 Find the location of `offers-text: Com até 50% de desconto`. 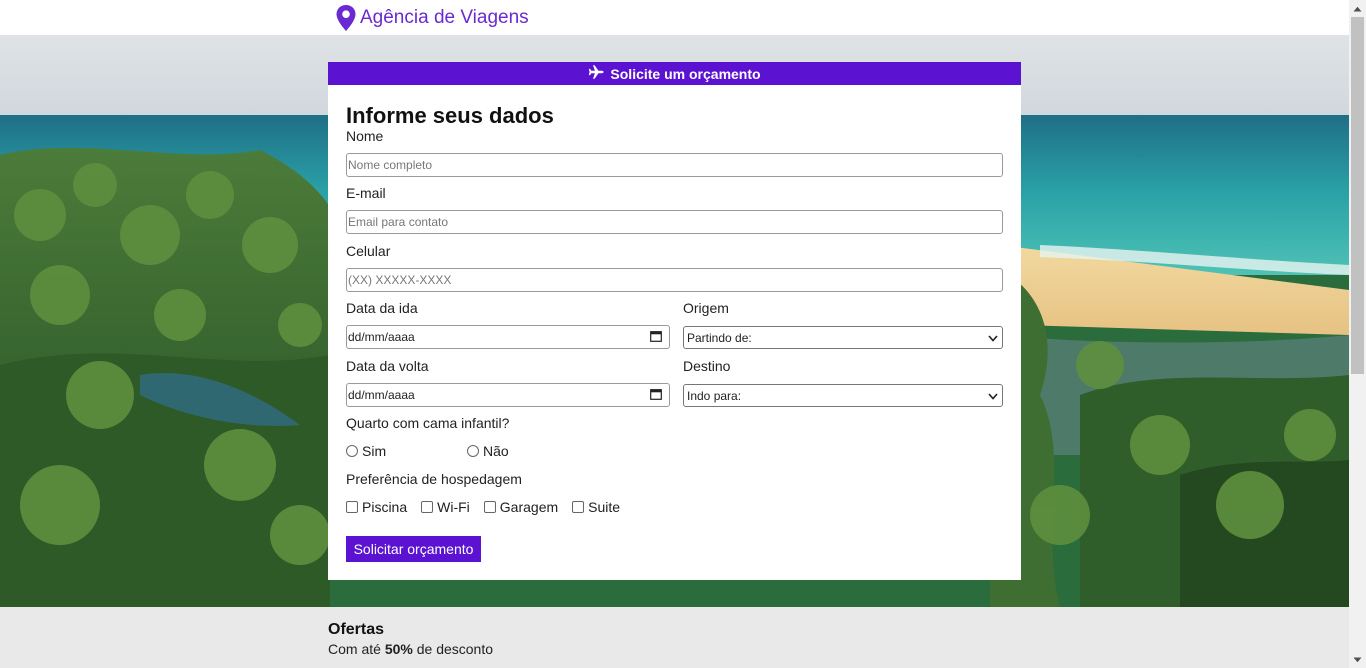

offers-text: Com até 50% de desconto is located at coordinates (410, 649).